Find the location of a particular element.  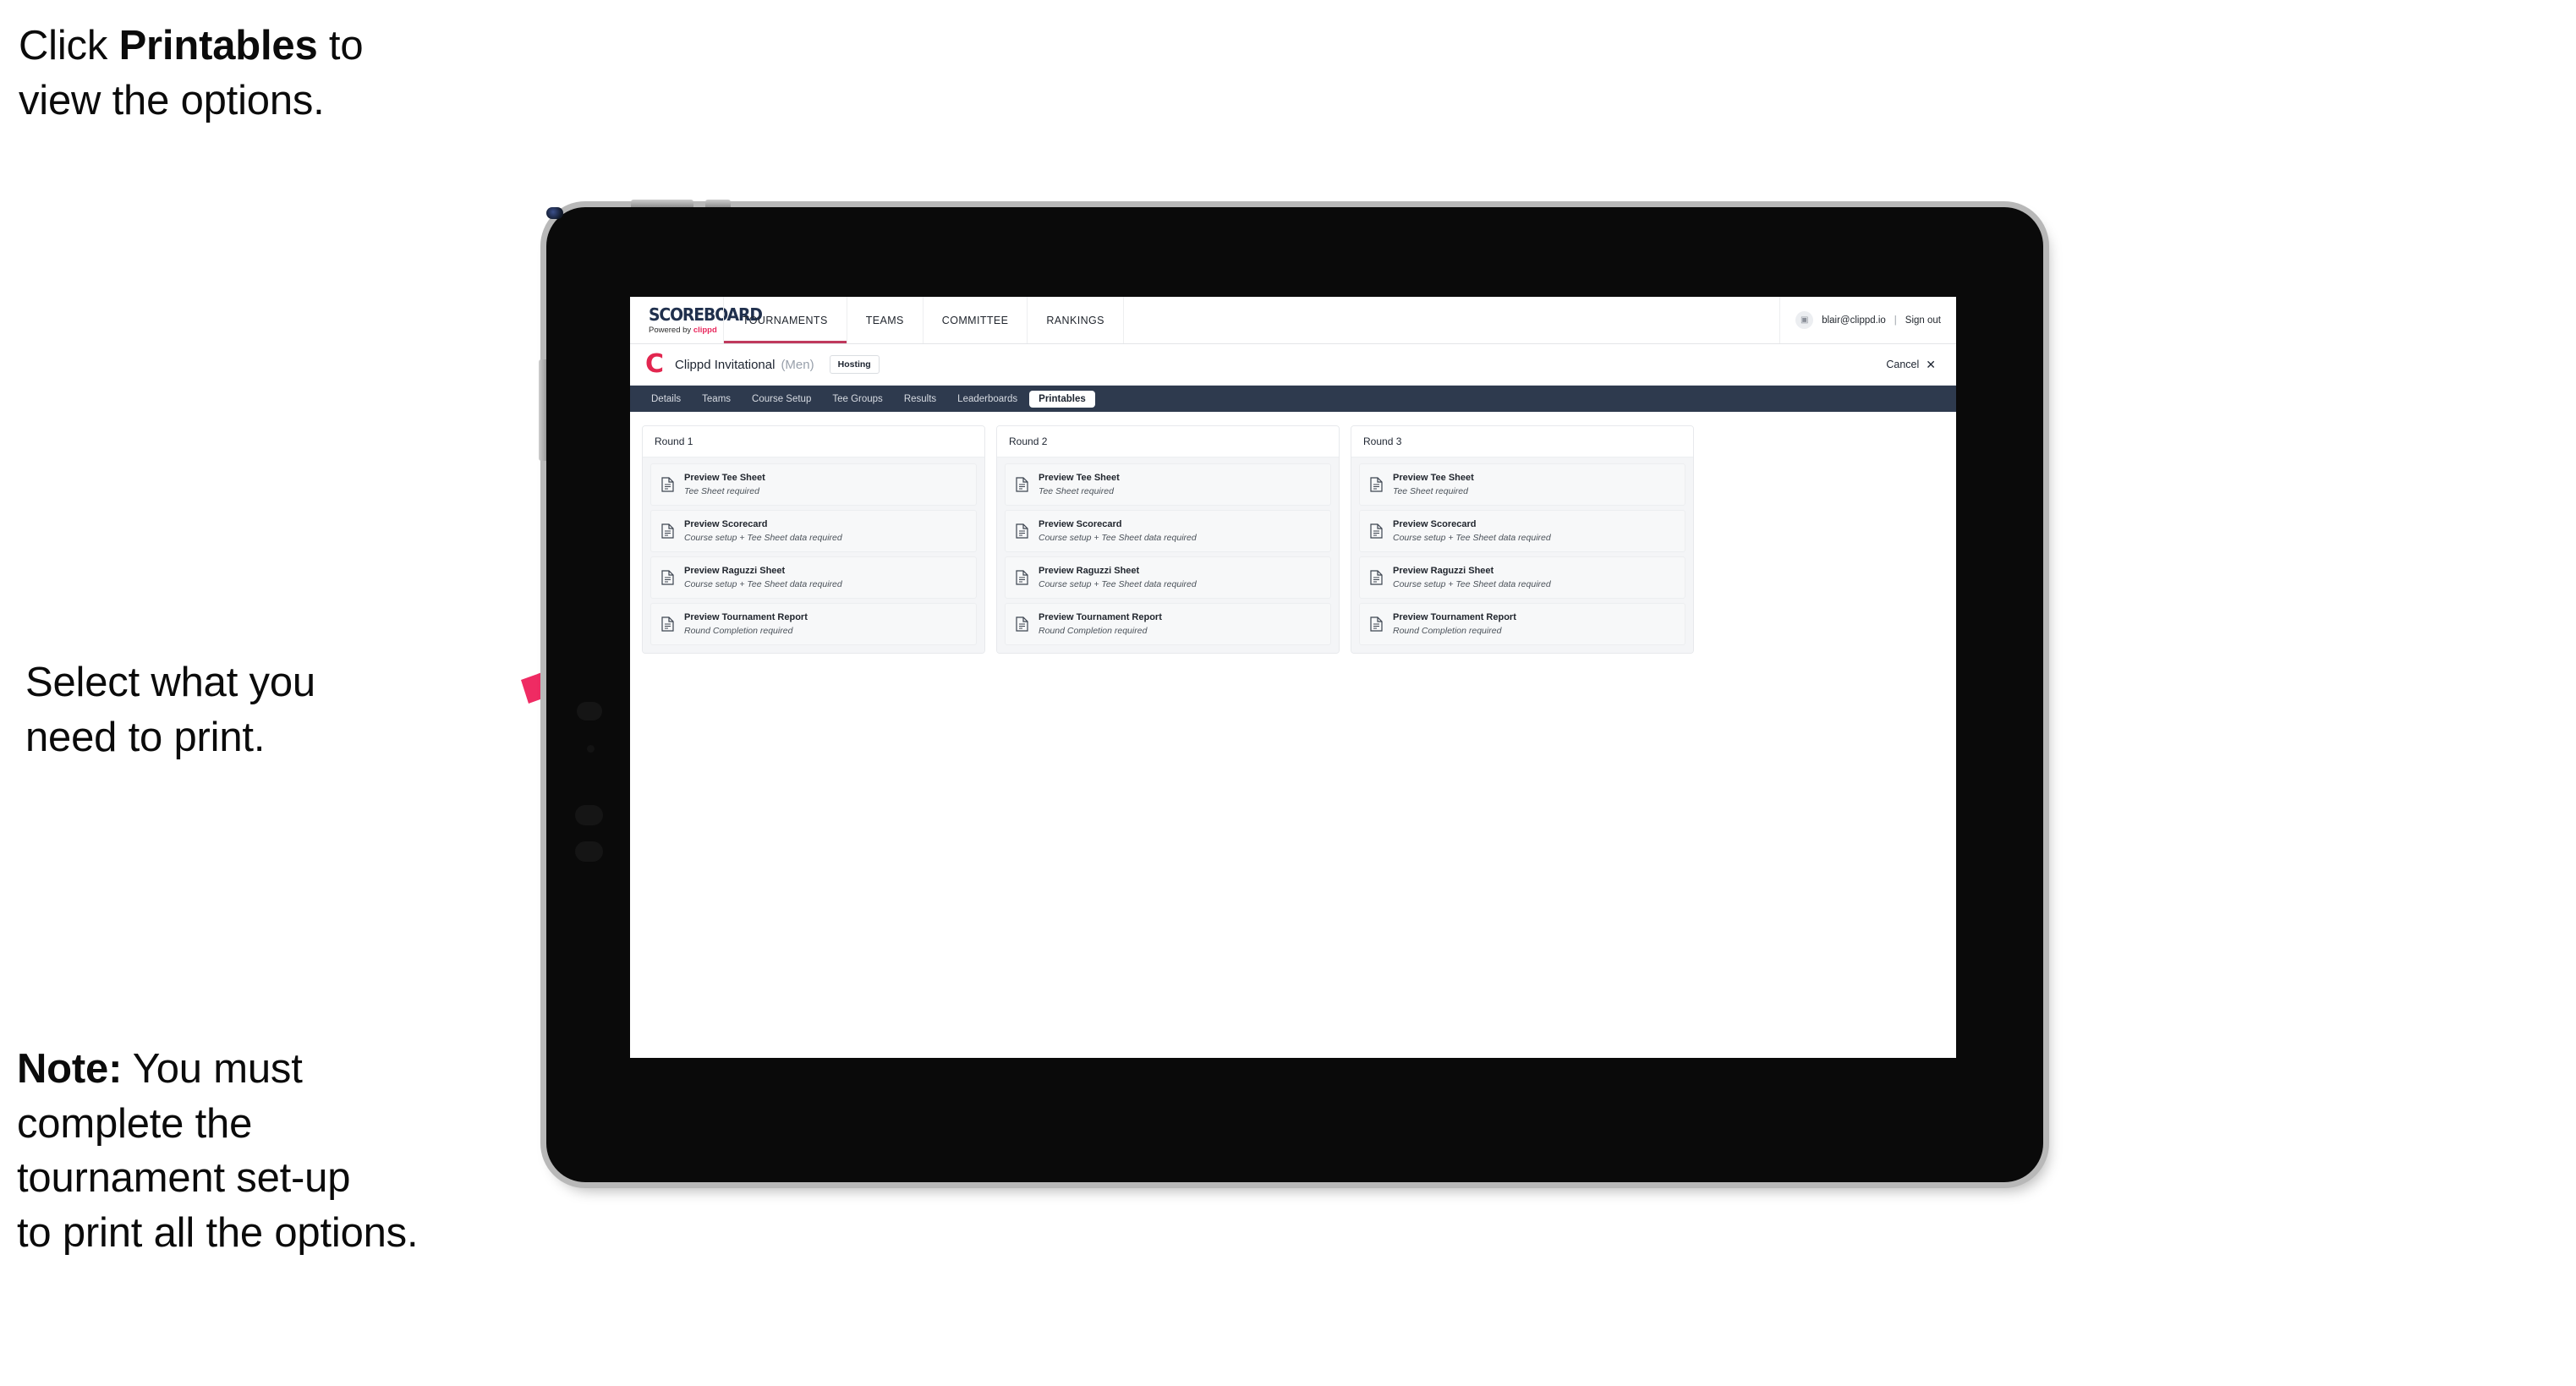

sign-out-button: Sign out is located at coordinates (1923, 320).